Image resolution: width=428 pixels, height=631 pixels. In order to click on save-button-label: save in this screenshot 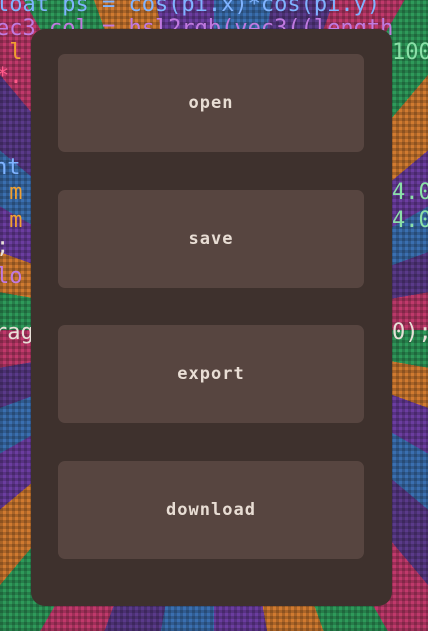, I will do `click(211, 239)`.